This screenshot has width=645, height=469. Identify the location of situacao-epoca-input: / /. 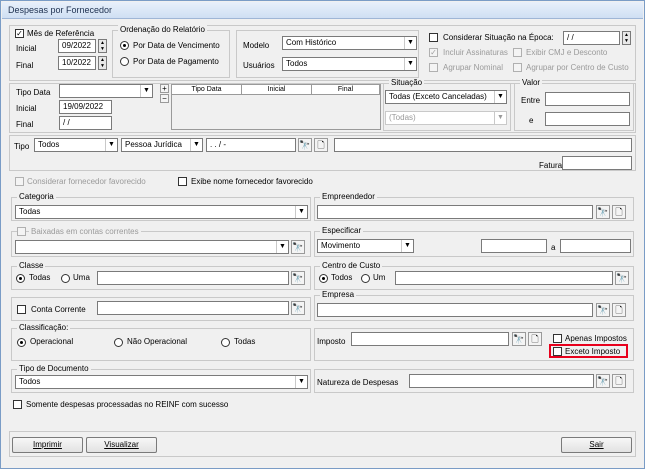
(591, 38).